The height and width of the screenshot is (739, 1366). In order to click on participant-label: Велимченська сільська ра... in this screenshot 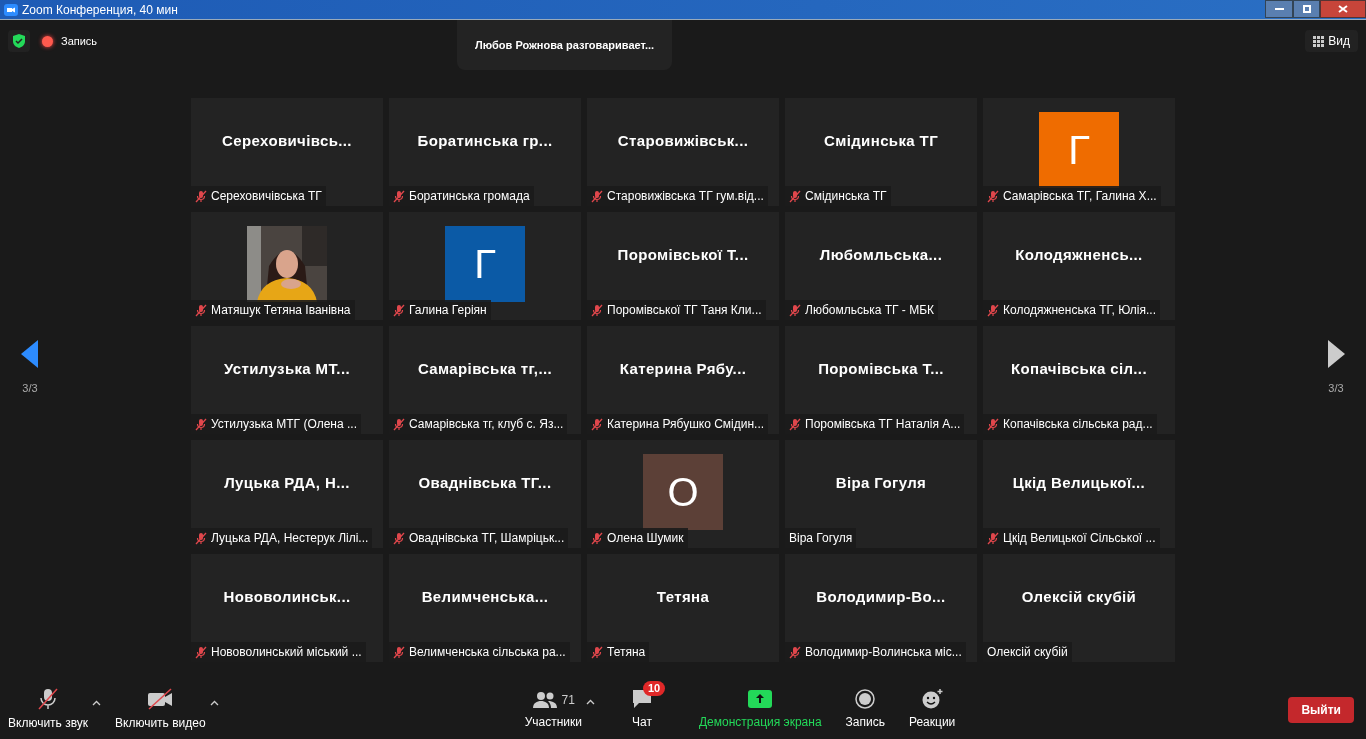, I will do `click(479, 652)`.